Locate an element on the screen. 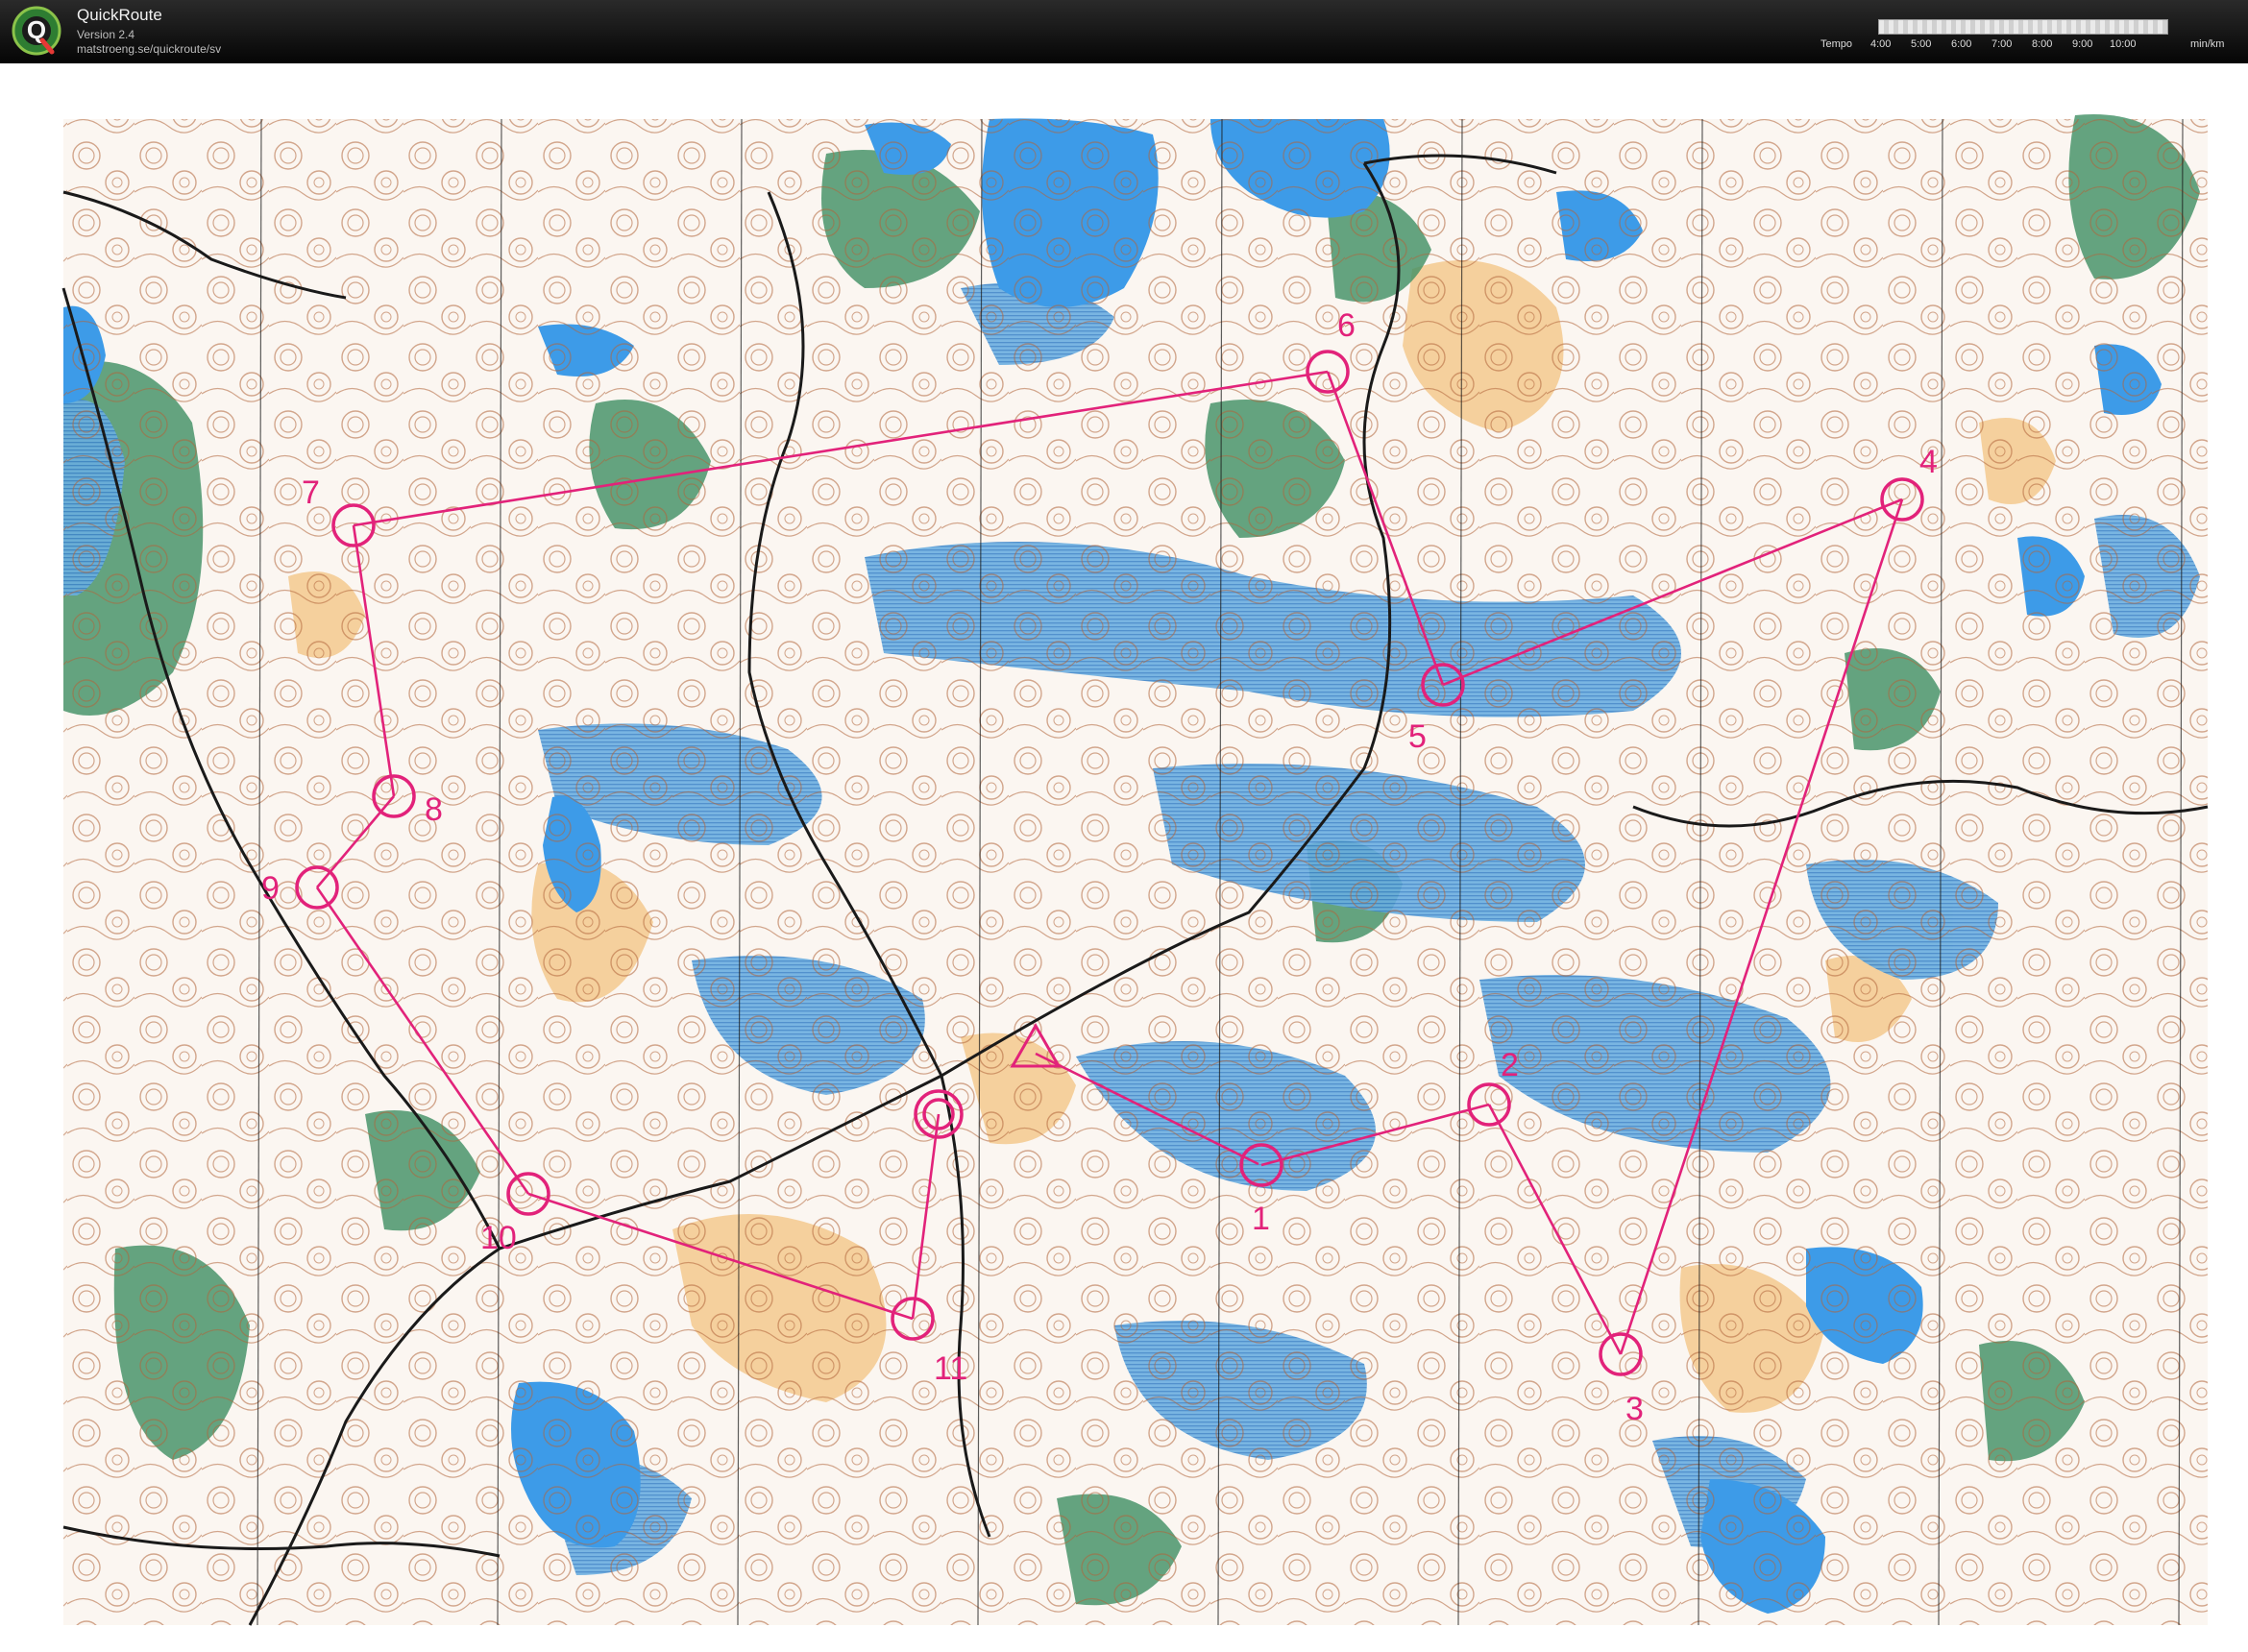  quickroute-logo-icon: Q is located at coordinates (37, 31).